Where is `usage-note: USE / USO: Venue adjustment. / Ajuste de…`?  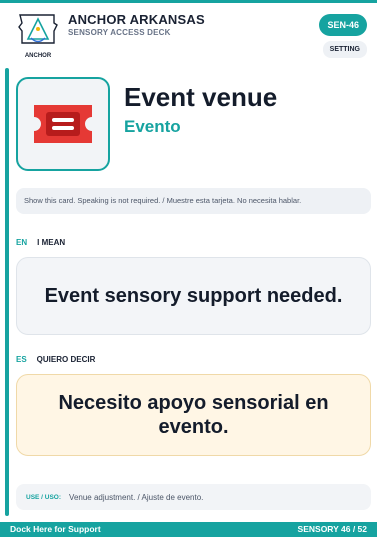 usage-note: USE / USO: Venue adjustment. / Ajuste de… is located at coordinates (193, 497).